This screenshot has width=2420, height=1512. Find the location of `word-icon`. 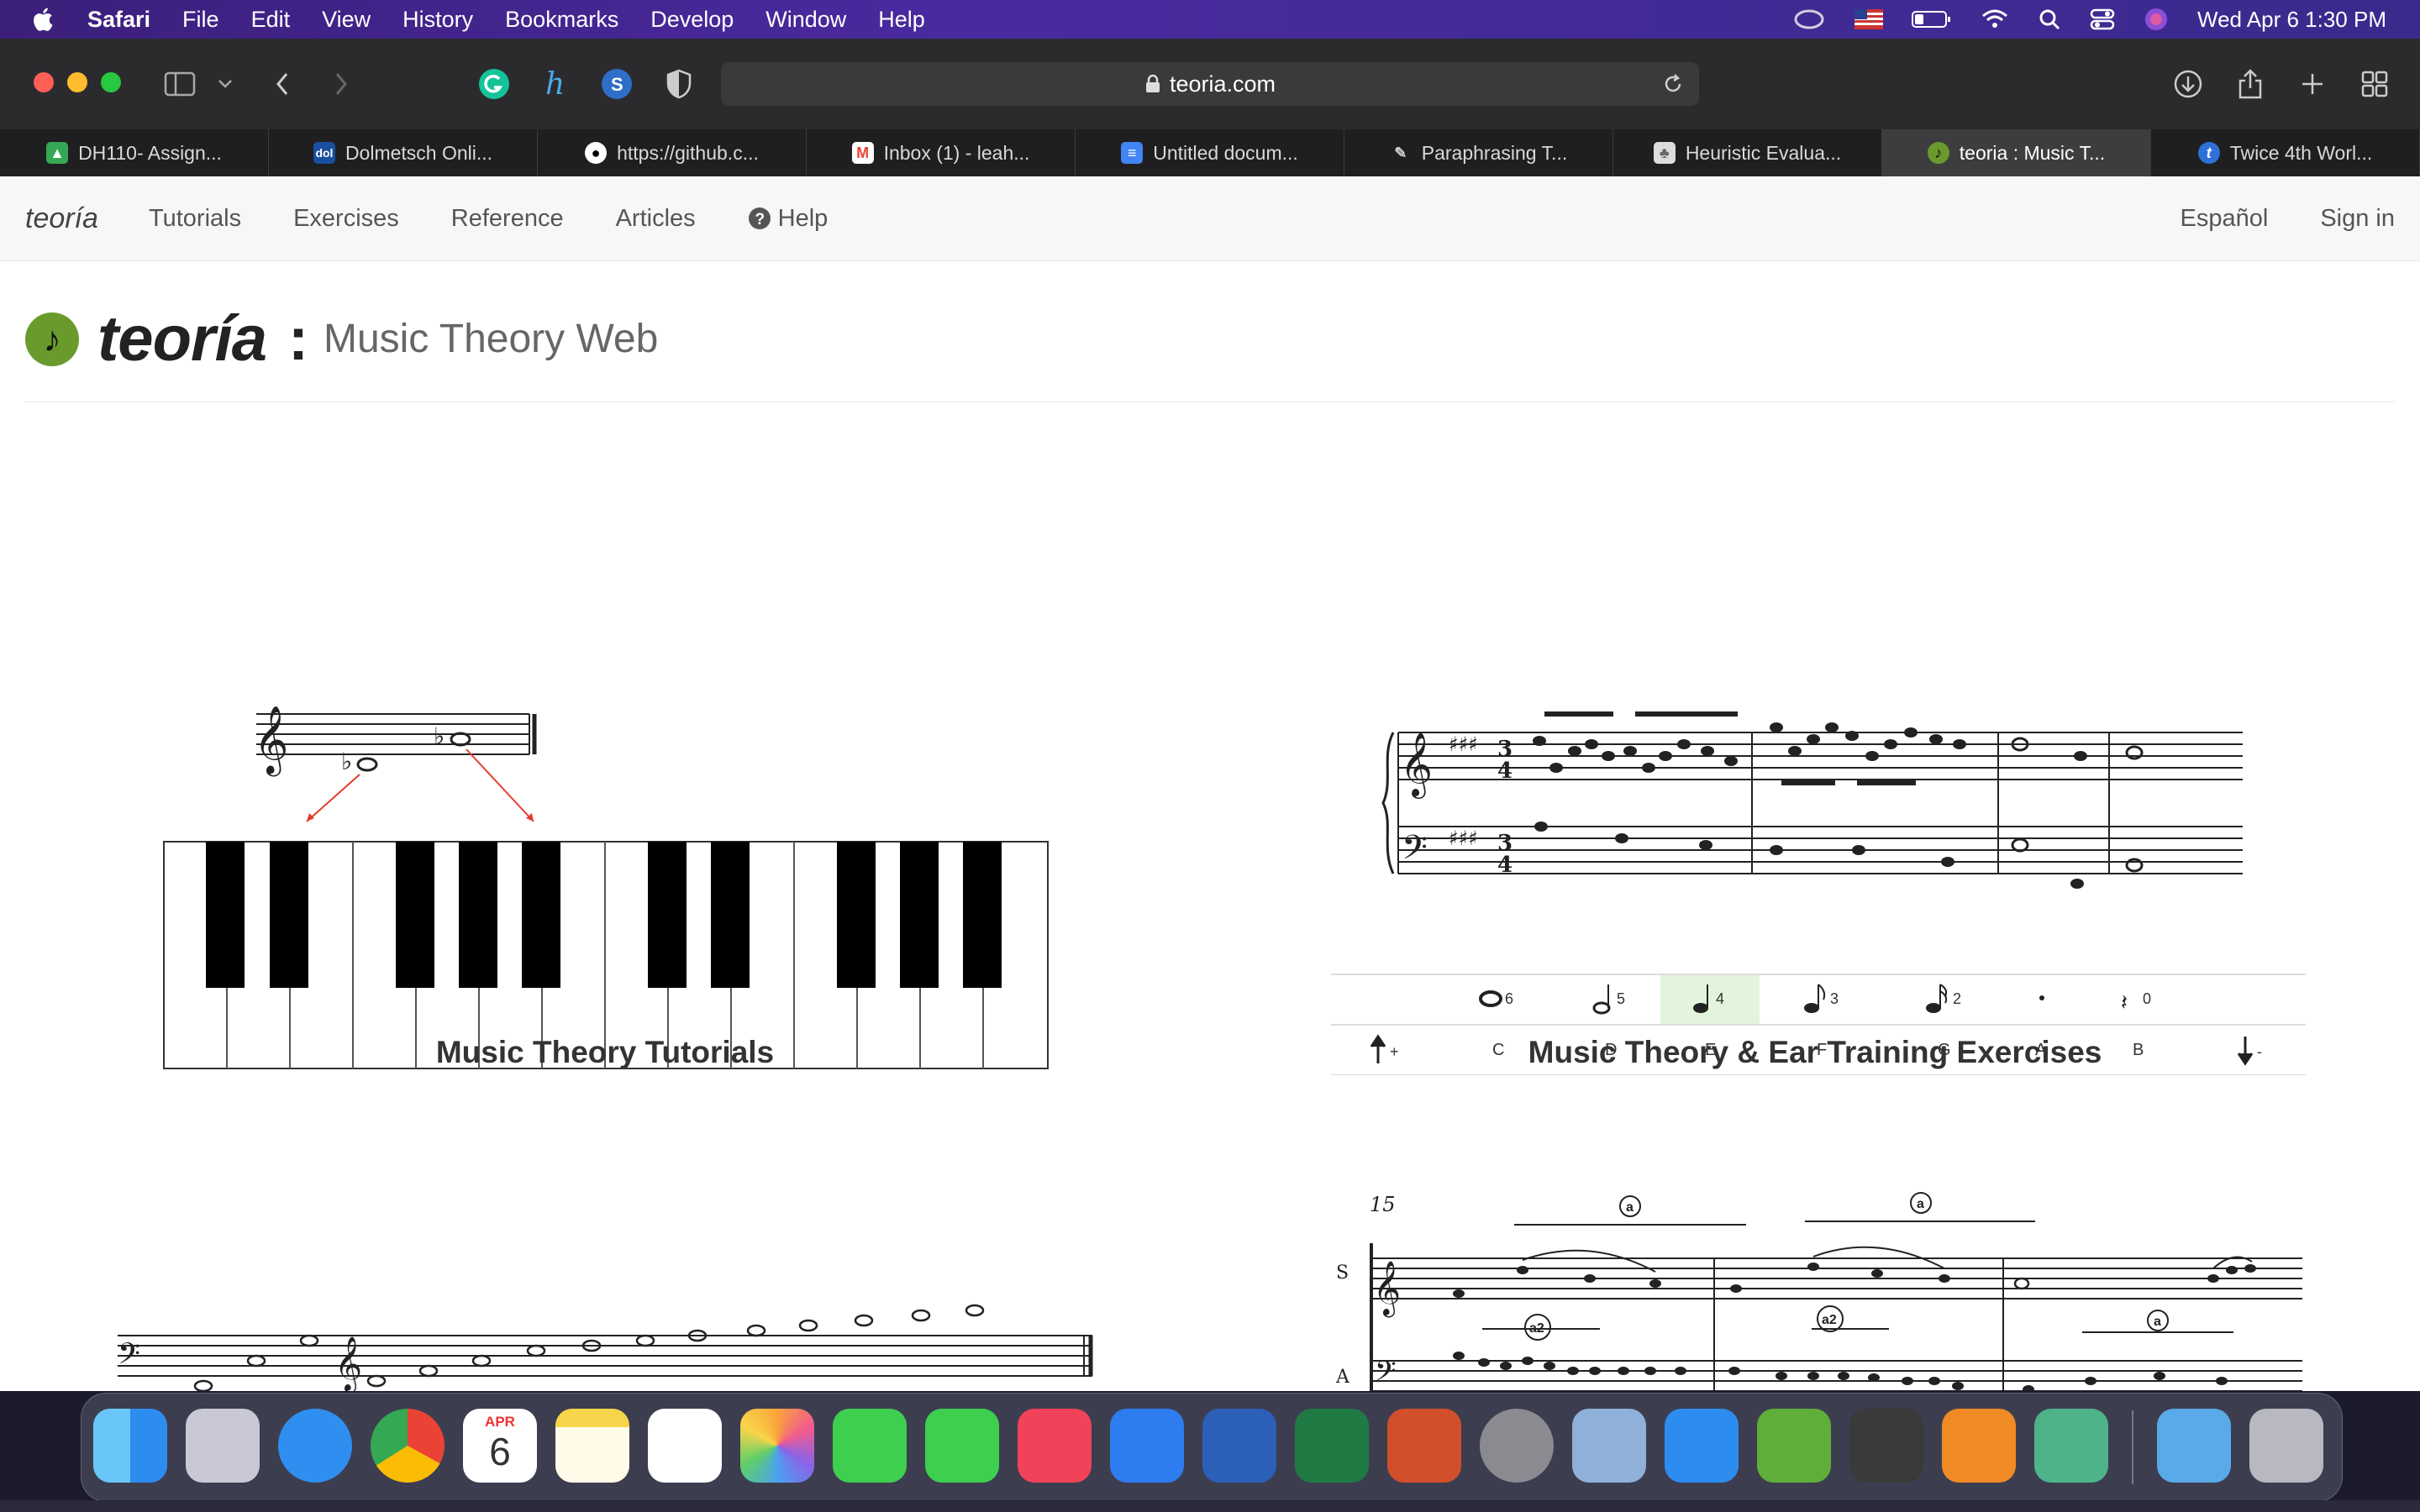

word-icon is located at coordinates (1239, 1446).